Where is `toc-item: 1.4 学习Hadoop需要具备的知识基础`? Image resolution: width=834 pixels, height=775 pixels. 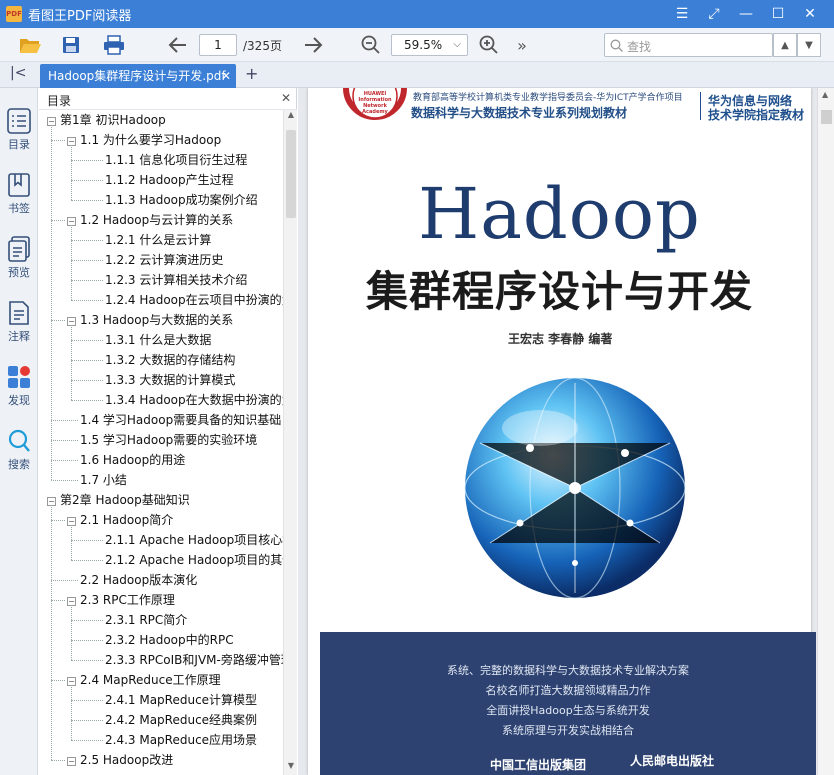
toc-item: 1.4 学习Hadoop需要具备的知识基础 is located at coordinates (180, 420).